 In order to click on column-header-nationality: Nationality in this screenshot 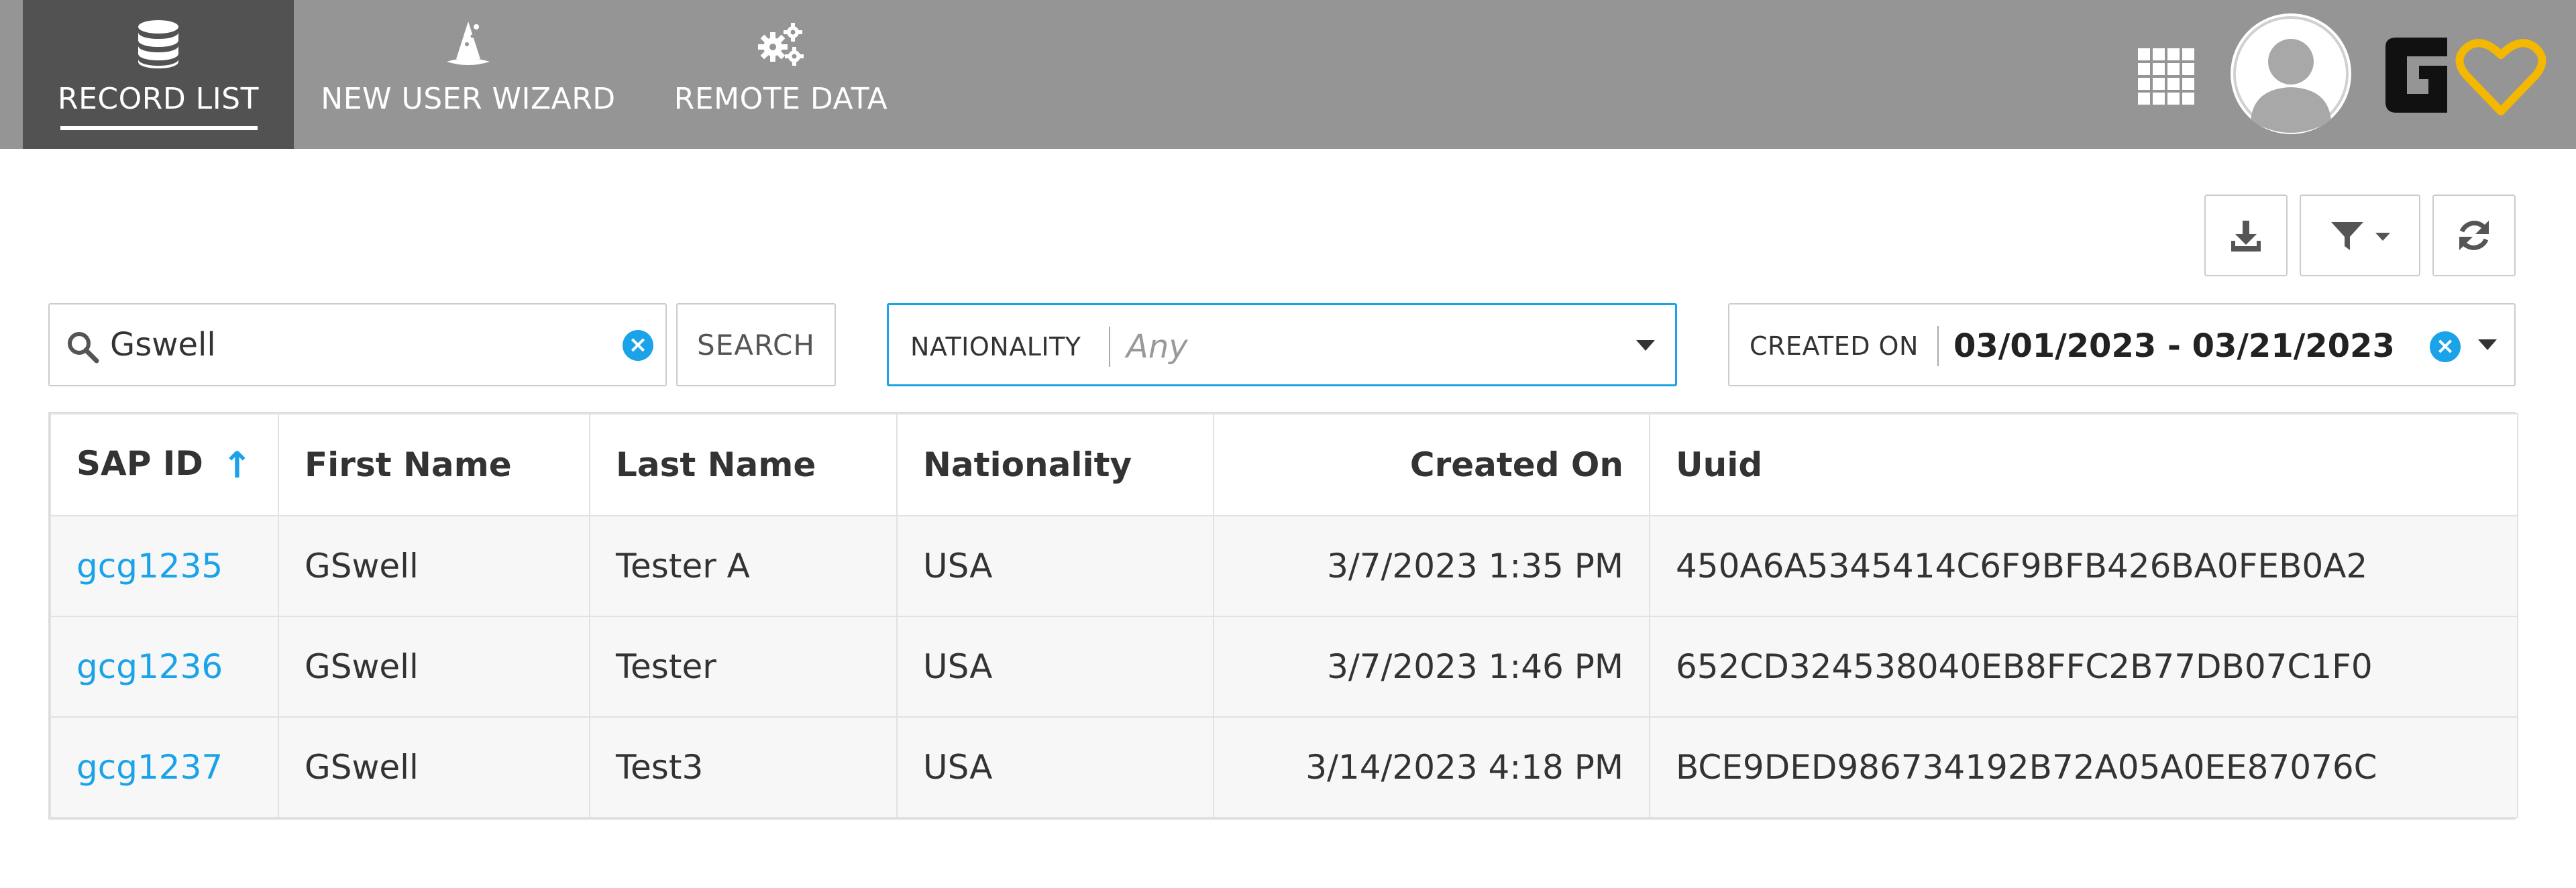, I will do `click(1055, 464)`.